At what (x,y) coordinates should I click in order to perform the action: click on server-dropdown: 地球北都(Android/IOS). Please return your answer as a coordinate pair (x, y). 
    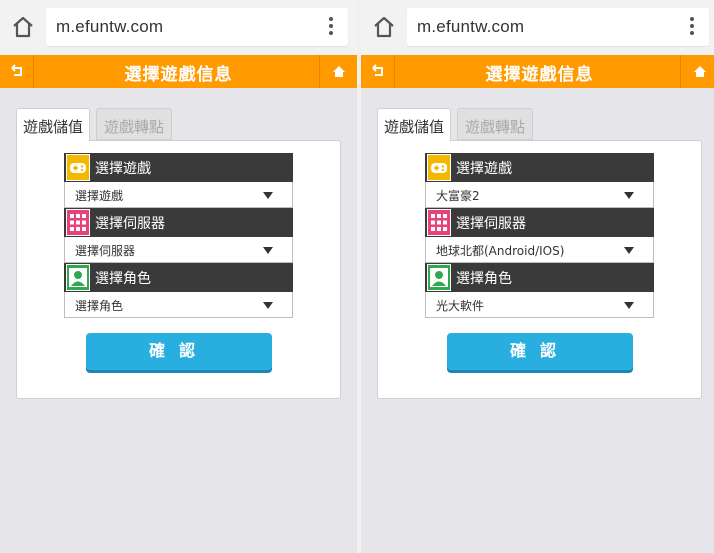
    Looking at the image, I should click on (539, 250).